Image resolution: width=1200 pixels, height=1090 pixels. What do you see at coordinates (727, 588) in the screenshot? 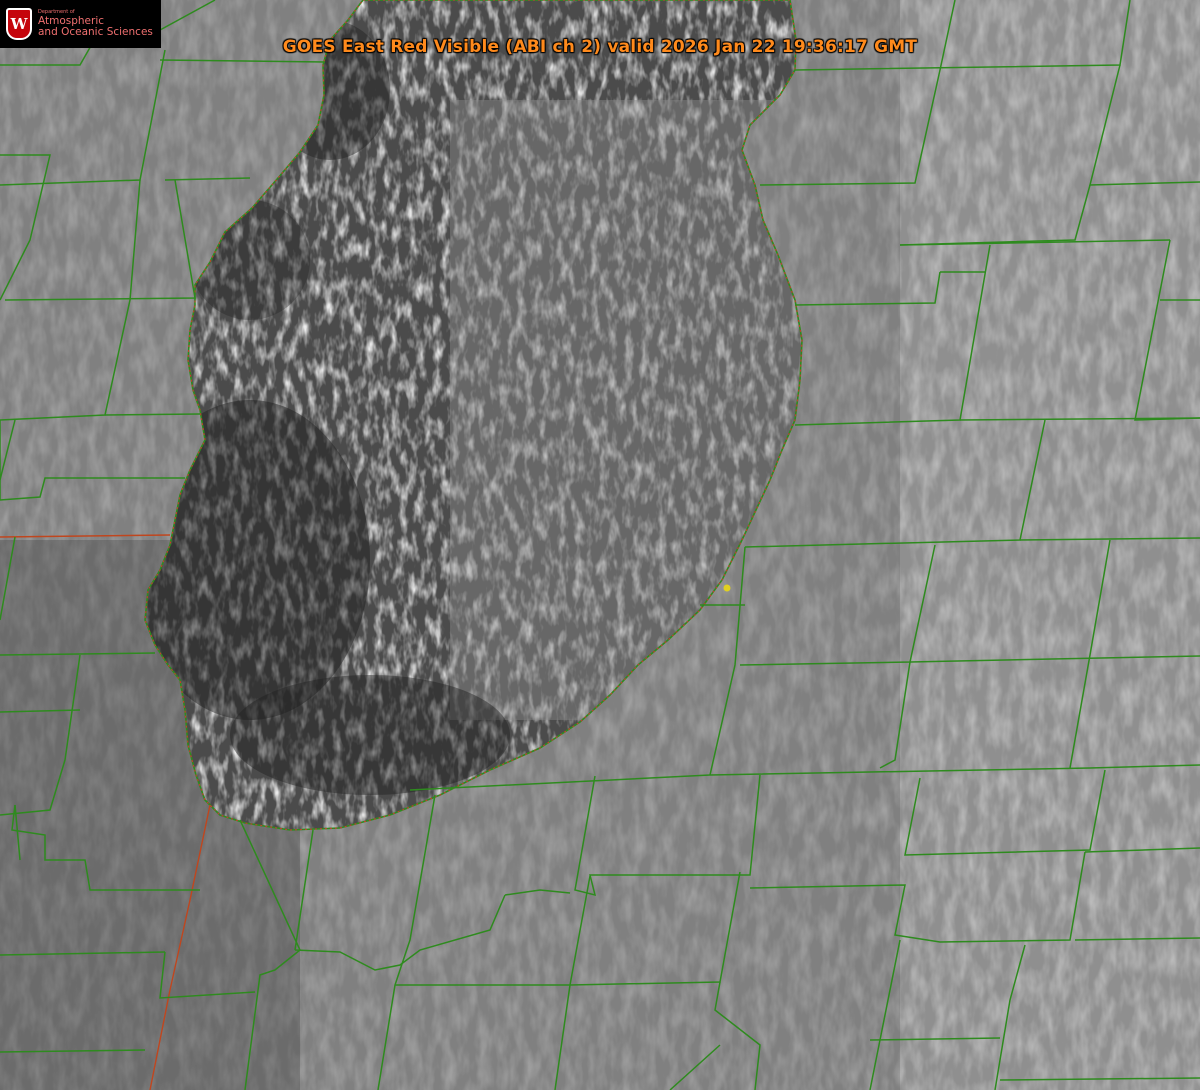
I see `site-marker` at bounding box center [727, 588].